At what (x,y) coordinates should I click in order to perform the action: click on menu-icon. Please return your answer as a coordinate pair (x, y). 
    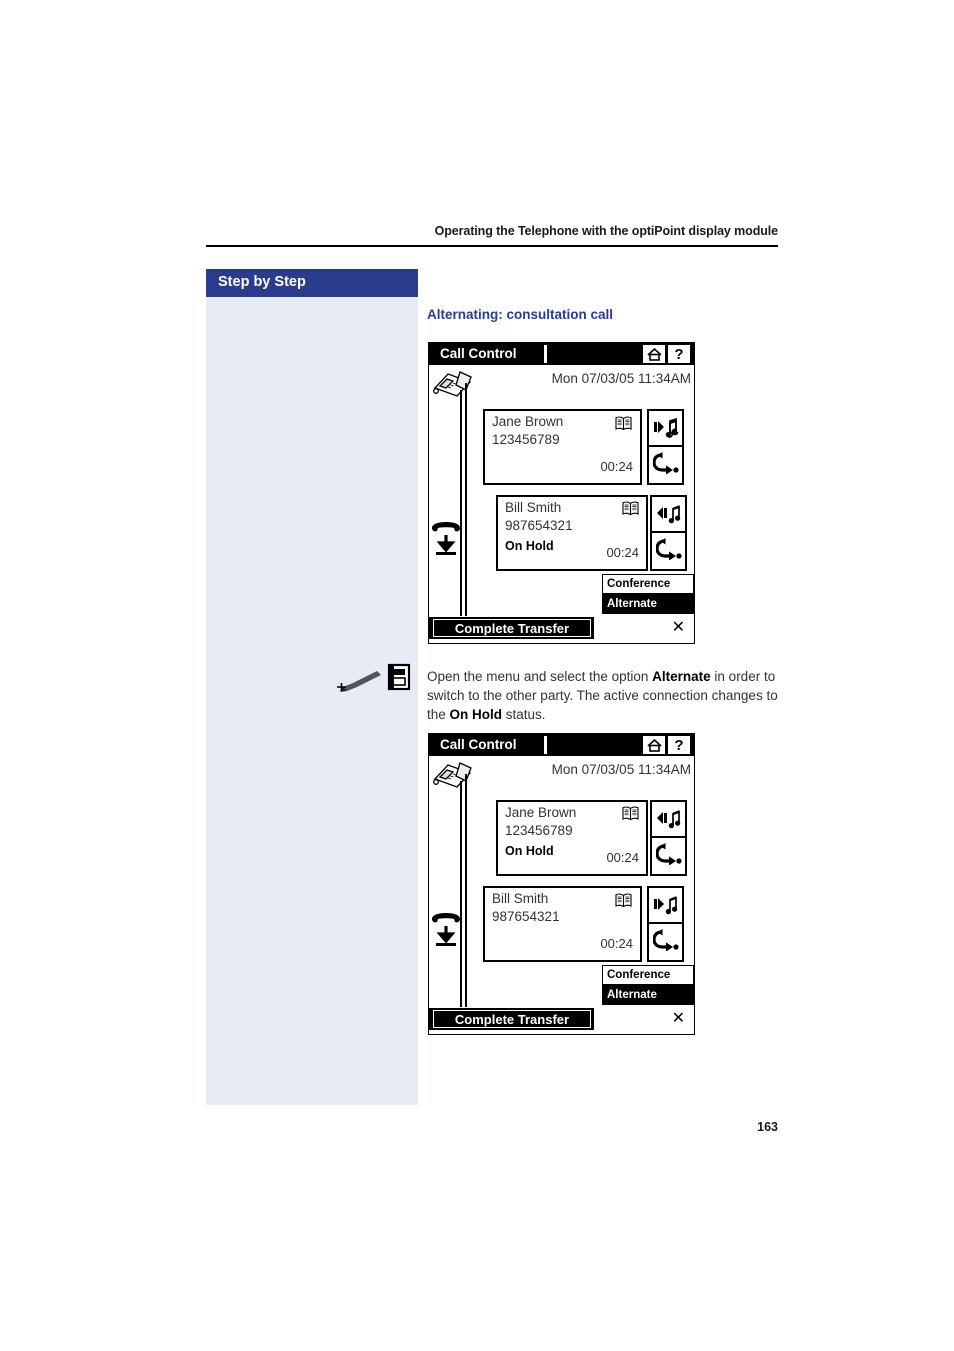
    Looking at the image, I should click on (399, 677).